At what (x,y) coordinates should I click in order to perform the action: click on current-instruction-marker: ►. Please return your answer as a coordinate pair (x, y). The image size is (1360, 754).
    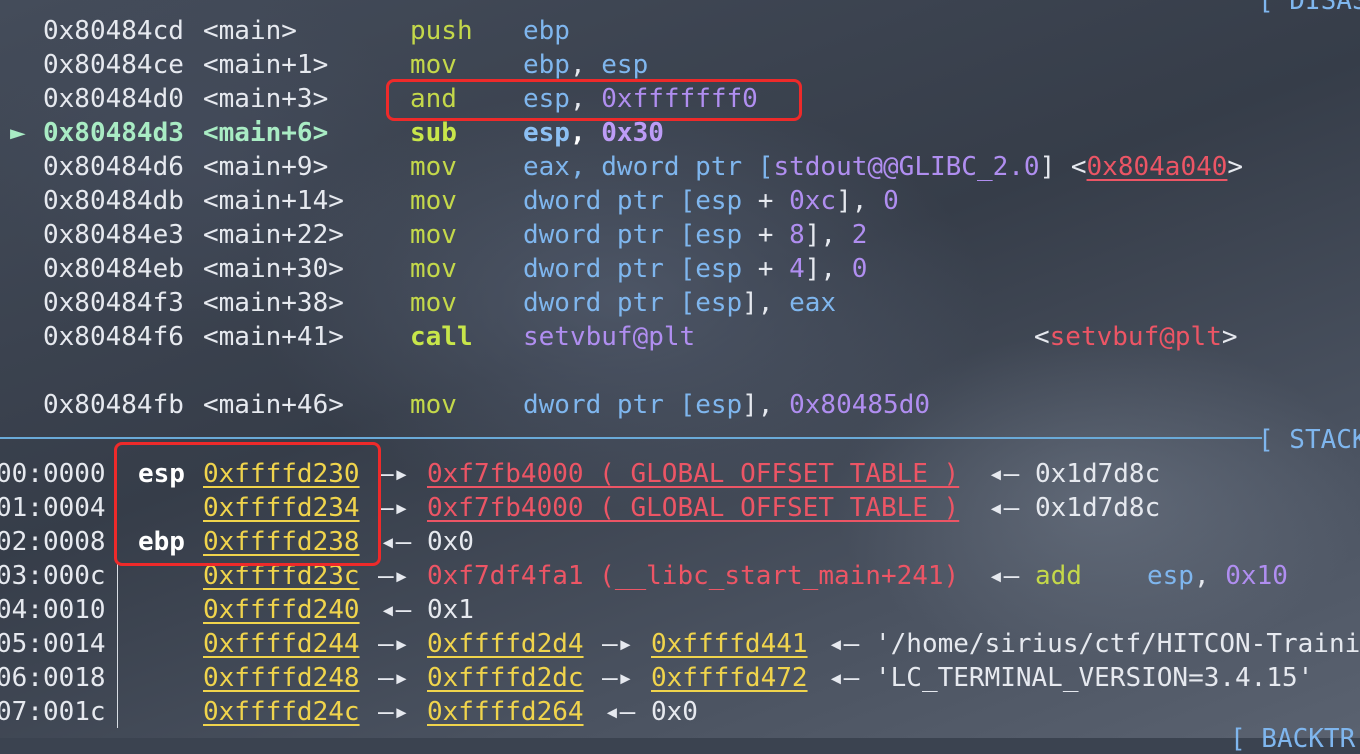
    Looking at the image, I should click on (18, 133).